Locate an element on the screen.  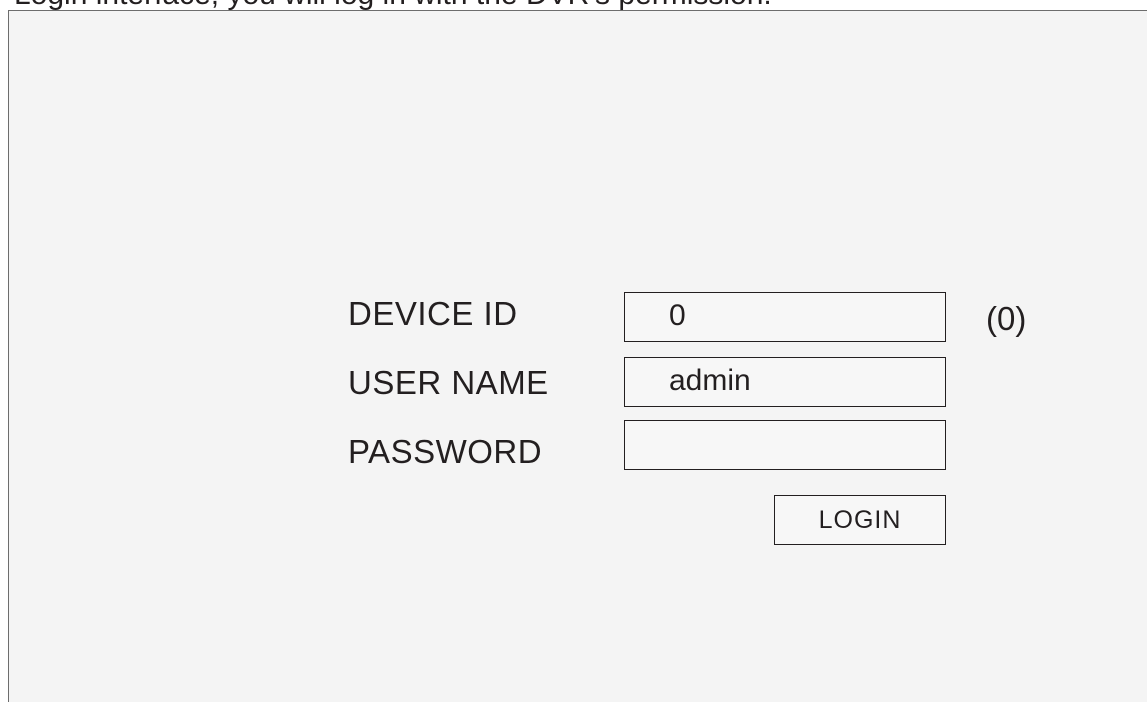
password-field is located at coordinates (785, 445).